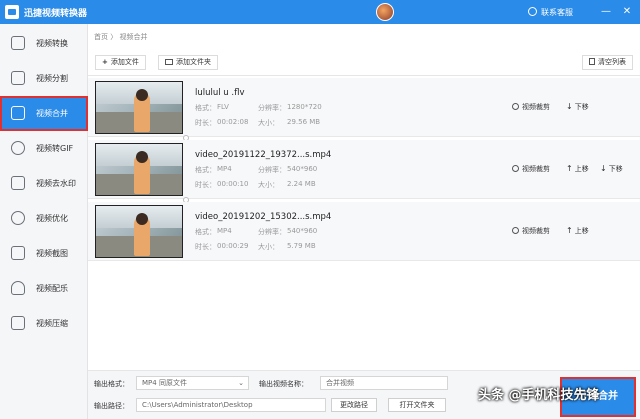  I want to click on change-path-button: 更改路径, so click(354, 405).